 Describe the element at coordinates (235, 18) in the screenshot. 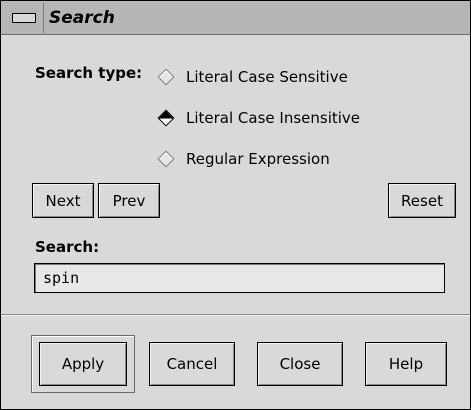

I see `title-bar: Search` at that location.